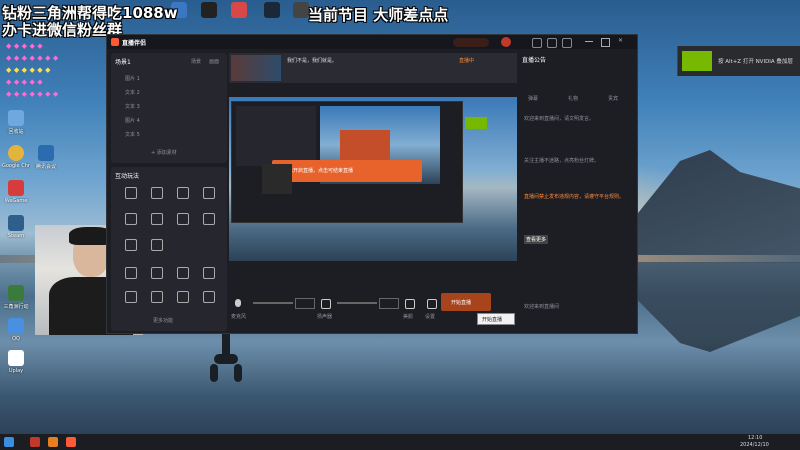  What do you see at coordinates (277, 179) in the screenshot?
I see `nested-webcam` at bounding box center [277, 179].